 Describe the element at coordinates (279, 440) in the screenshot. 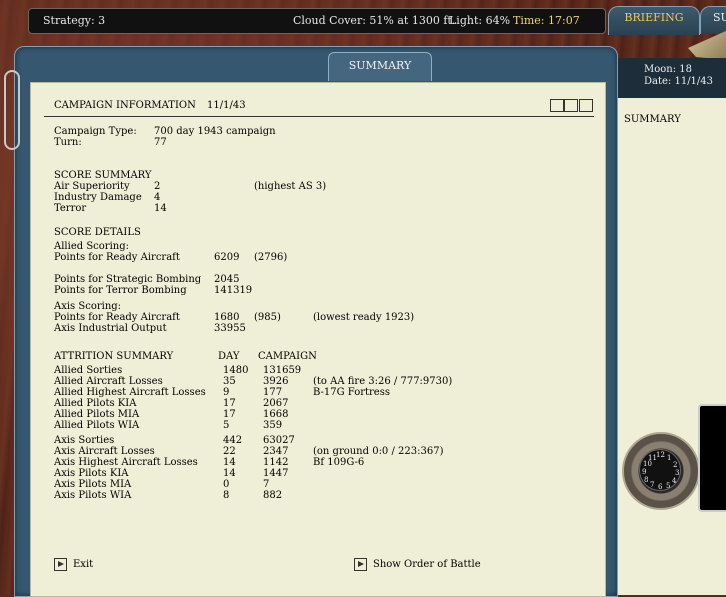

I see `attrition-campaign: 63027` at that location.